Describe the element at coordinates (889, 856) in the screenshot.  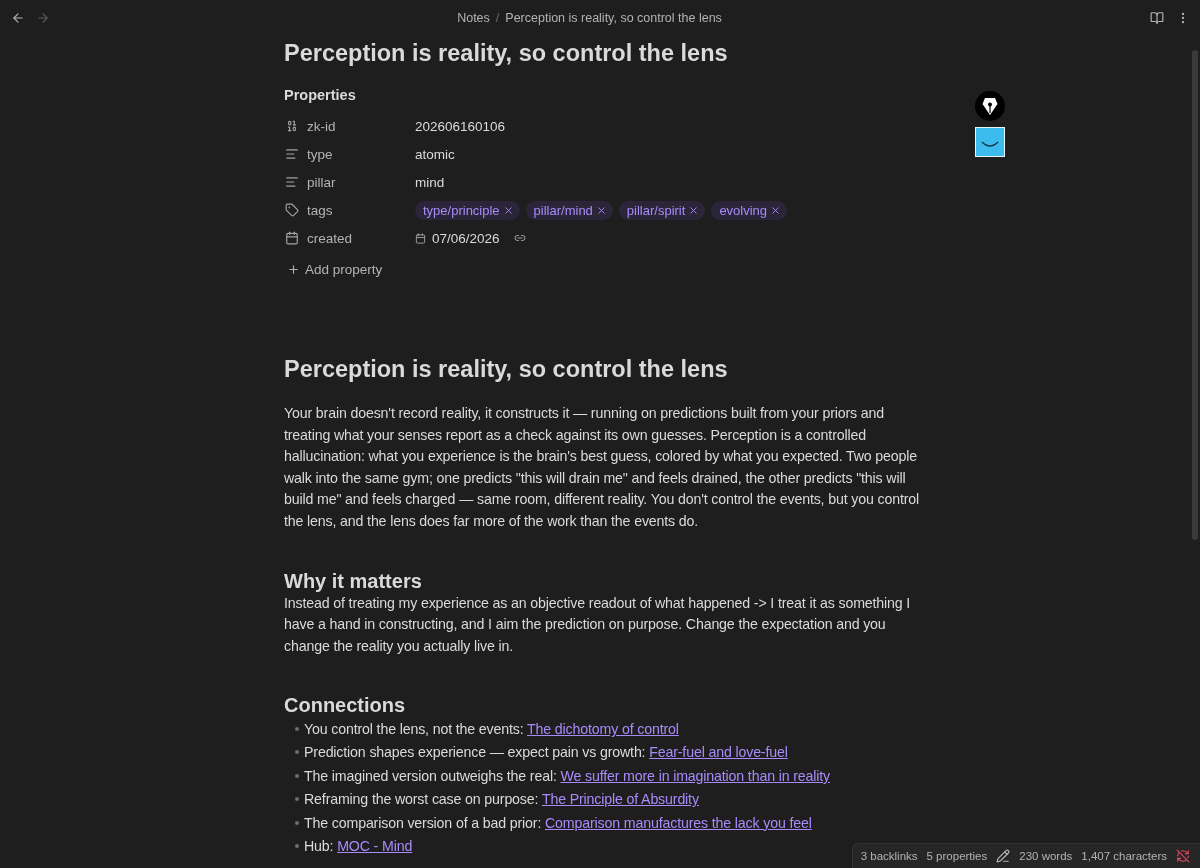
I see `backlinks-count: 3 backlinks` at that location.